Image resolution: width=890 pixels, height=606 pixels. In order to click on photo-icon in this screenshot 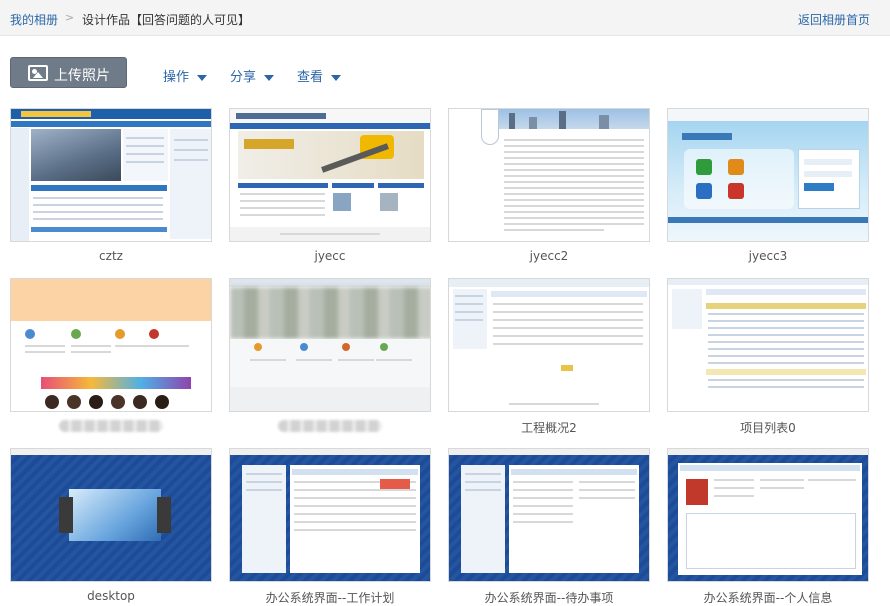, I will do `click(38, 73)`.